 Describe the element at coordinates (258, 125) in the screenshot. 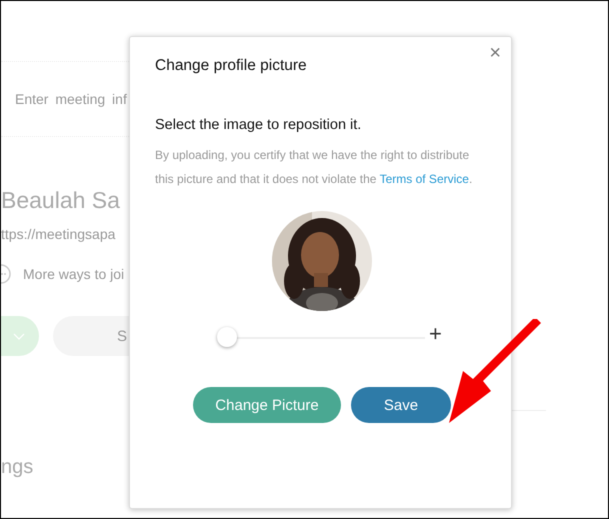

I see `instruction-heading: Select the image to reposition it.` at that location.